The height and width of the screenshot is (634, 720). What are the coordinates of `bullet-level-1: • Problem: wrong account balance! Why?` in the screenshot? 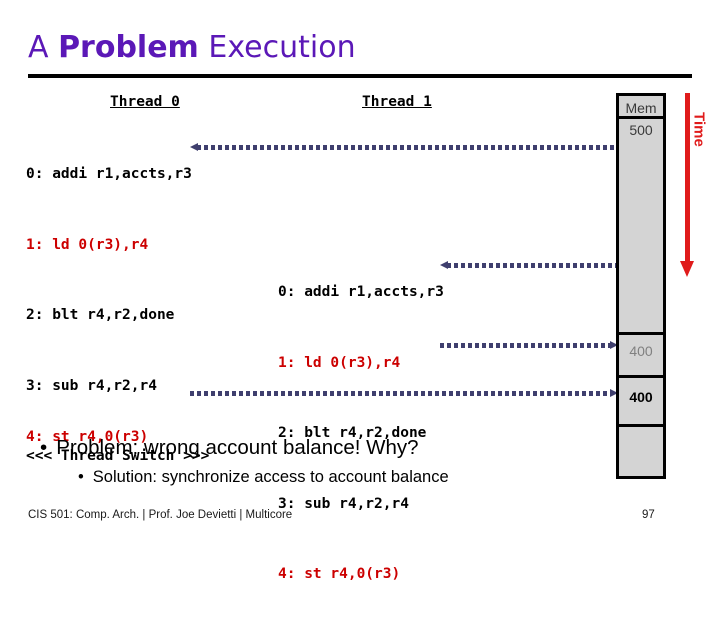 It's located at (229, 448).